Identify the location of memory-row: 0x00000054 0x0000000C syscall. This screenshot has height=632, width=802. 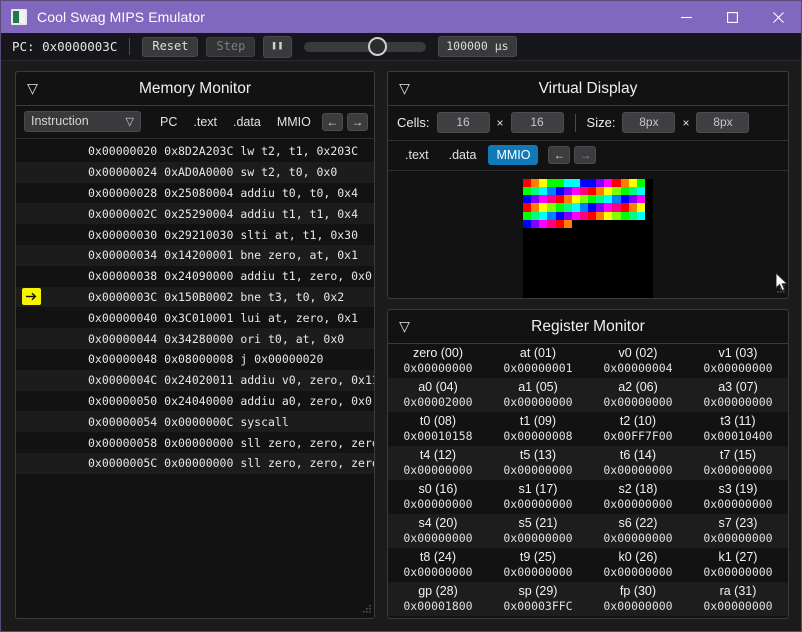
(195, 422).